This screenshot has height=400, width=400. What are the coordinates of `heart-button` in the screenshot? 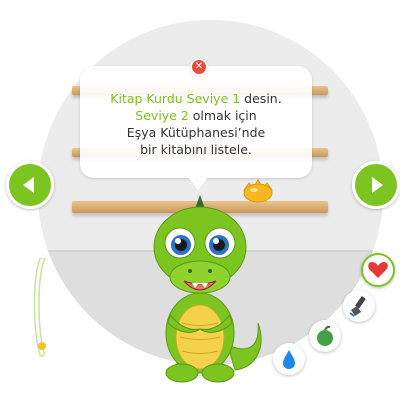 It's located at (378, 270).